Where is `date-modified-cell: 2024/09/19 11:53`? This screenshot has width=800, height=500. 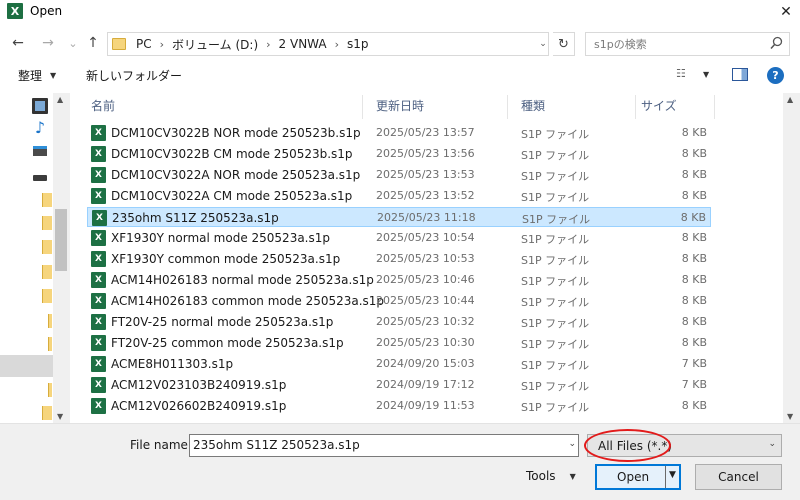
date-modified-cell: 2024/09/19 11:53 is located at coordinates (425, 405).